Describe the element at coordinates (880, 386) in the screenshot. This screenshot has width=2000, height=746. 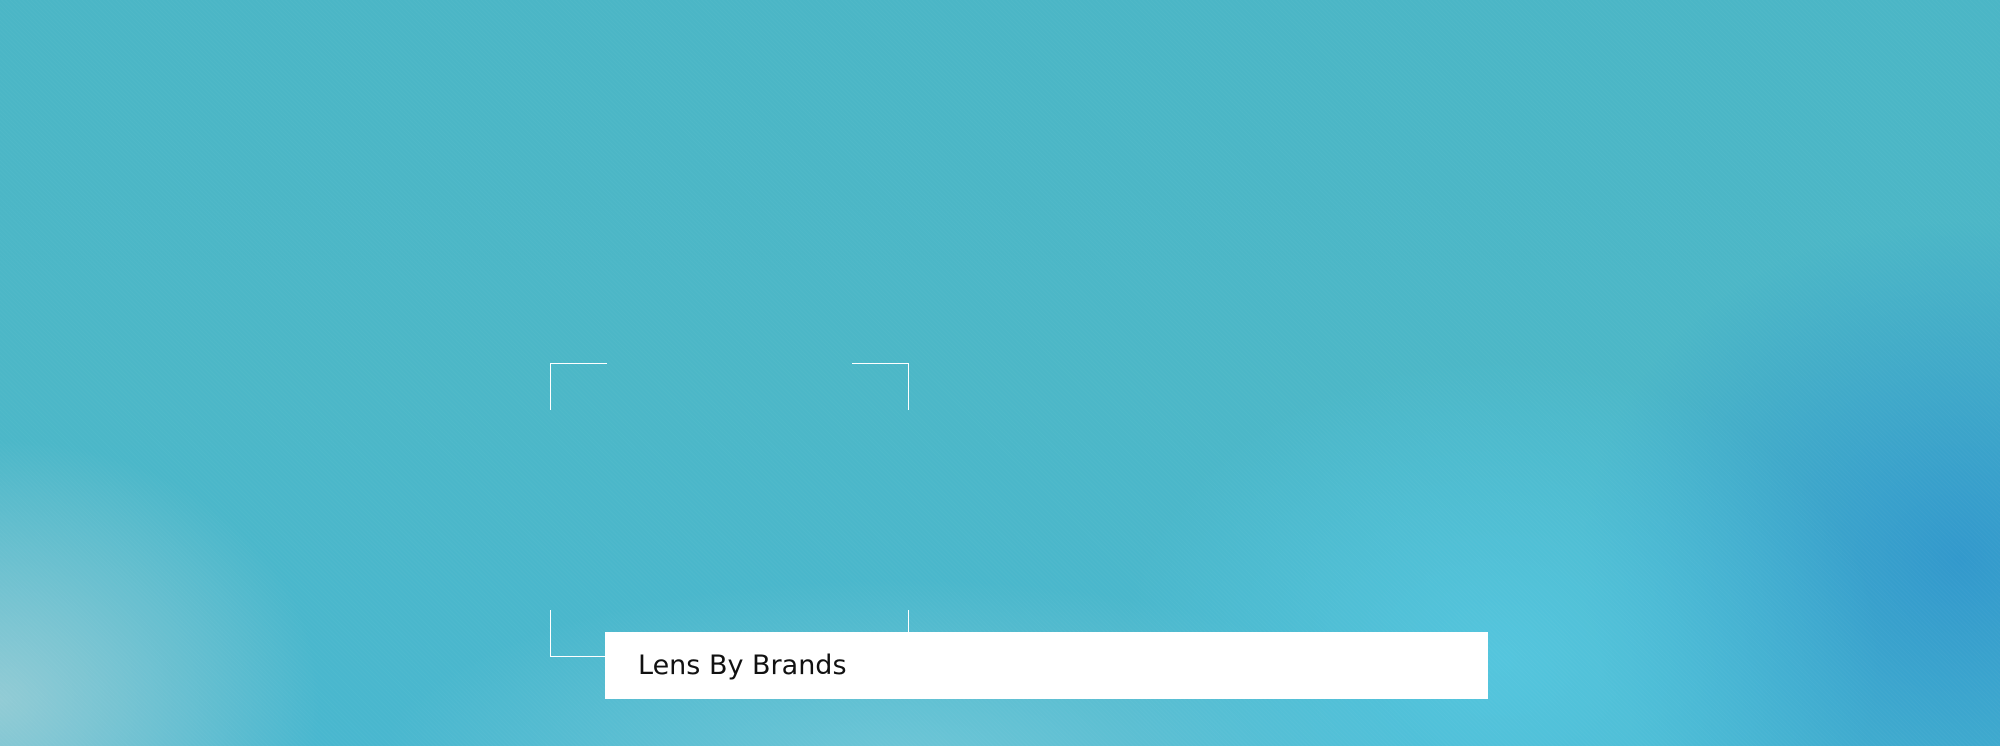
I see `frame-corner-top-right` at that location.